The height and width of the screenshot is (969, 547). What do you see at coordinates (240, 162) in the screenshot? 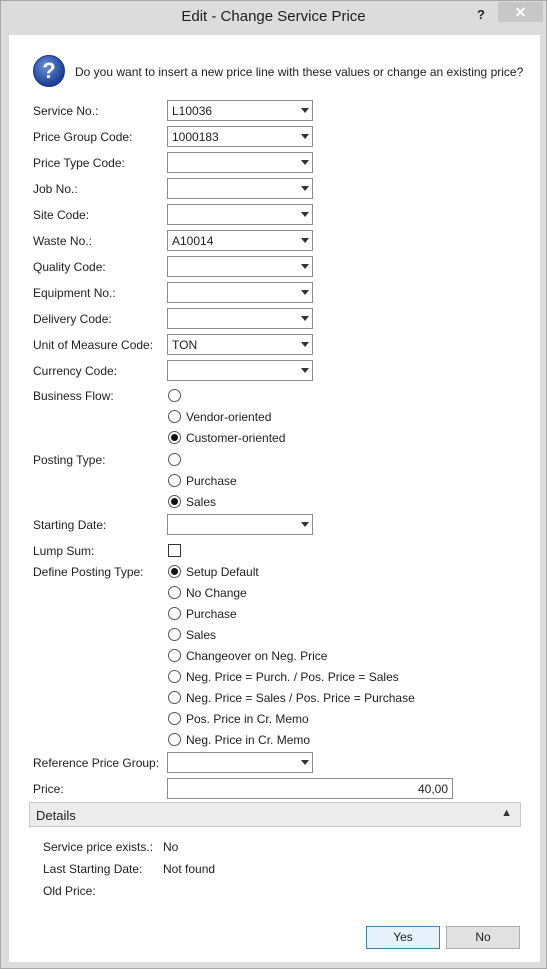
I see `price-type-code-field` at bounding box center [240, 162].